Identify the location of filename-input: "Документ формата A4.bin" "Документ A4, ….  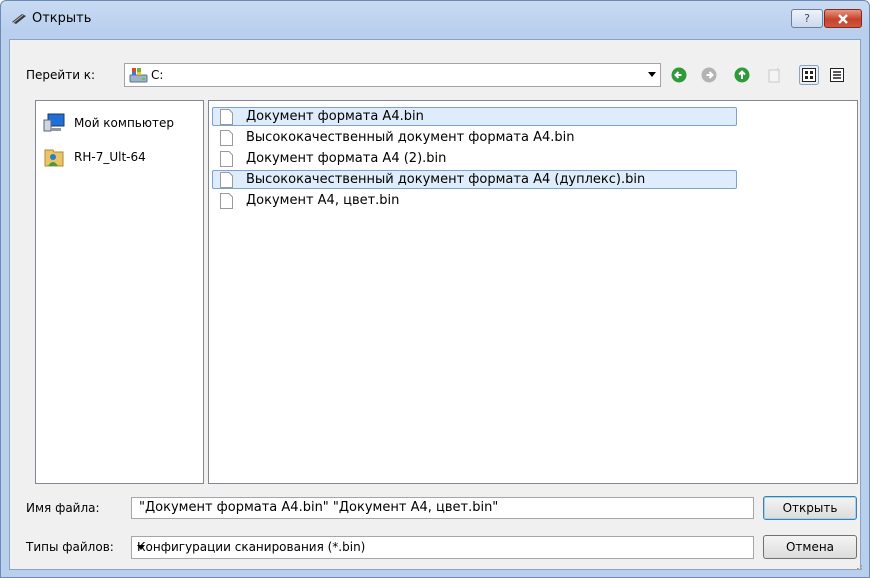
(442, 508).